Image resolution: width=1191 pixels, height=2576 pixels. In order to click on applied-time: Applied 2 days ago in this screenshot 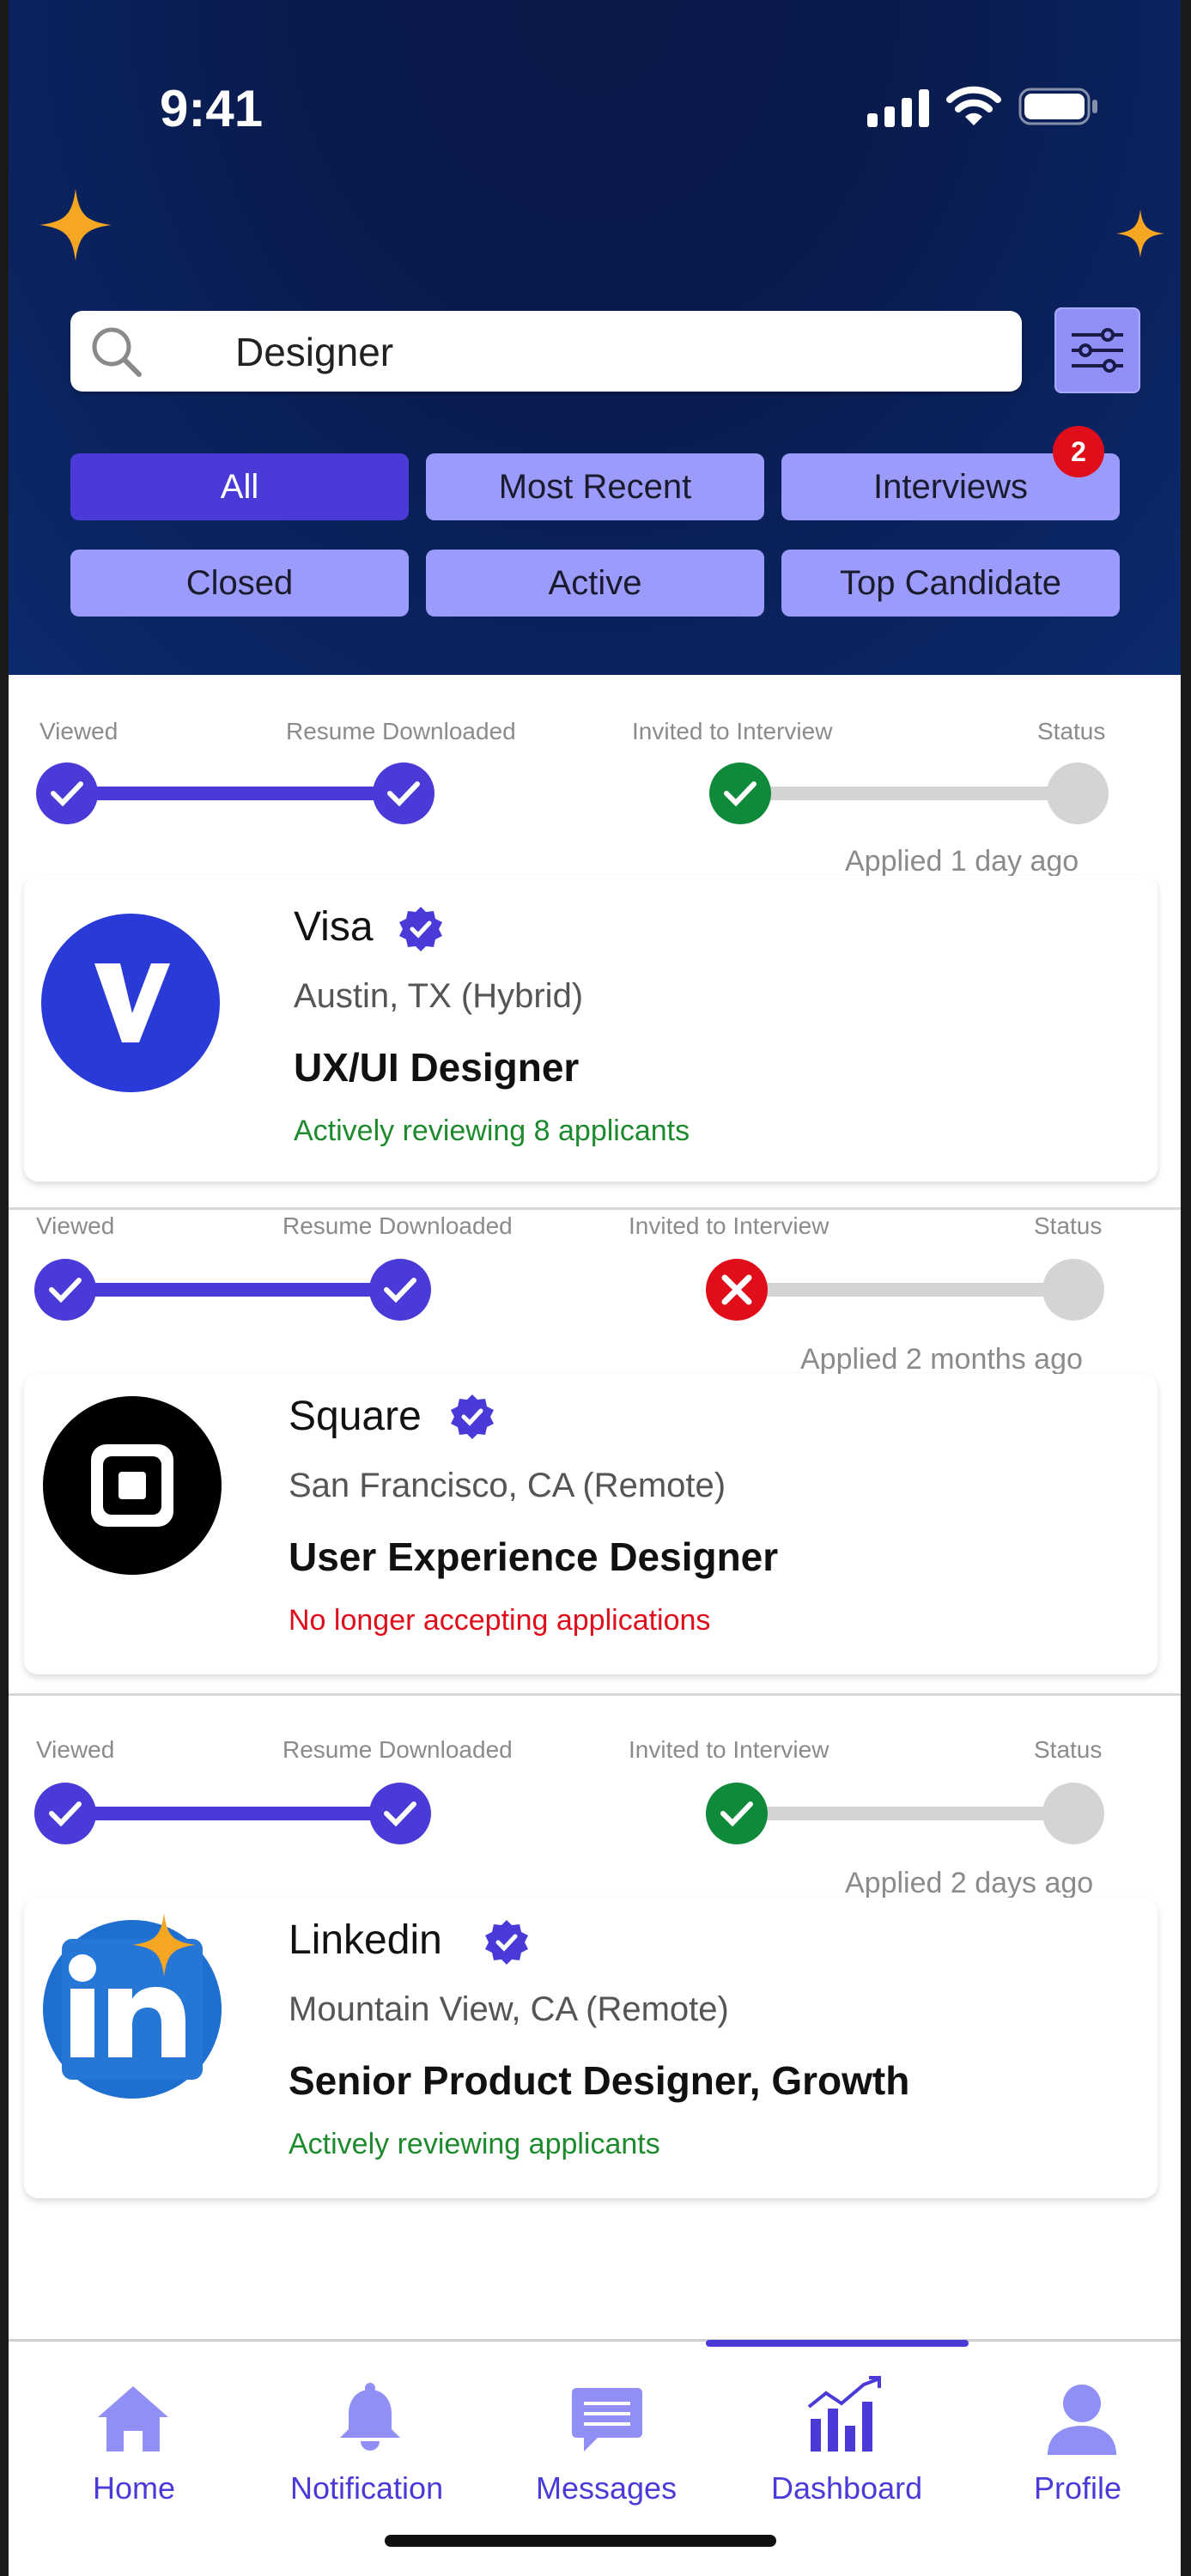, I will do `click(969, 1883)`.